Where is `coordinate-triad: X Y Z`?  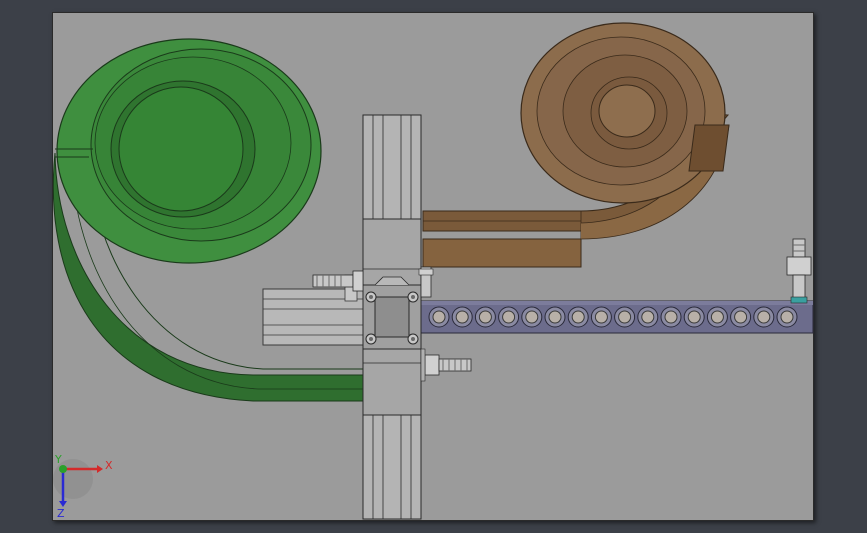
coordinate-triad: X Y Z is located at coordinates (83, 486).